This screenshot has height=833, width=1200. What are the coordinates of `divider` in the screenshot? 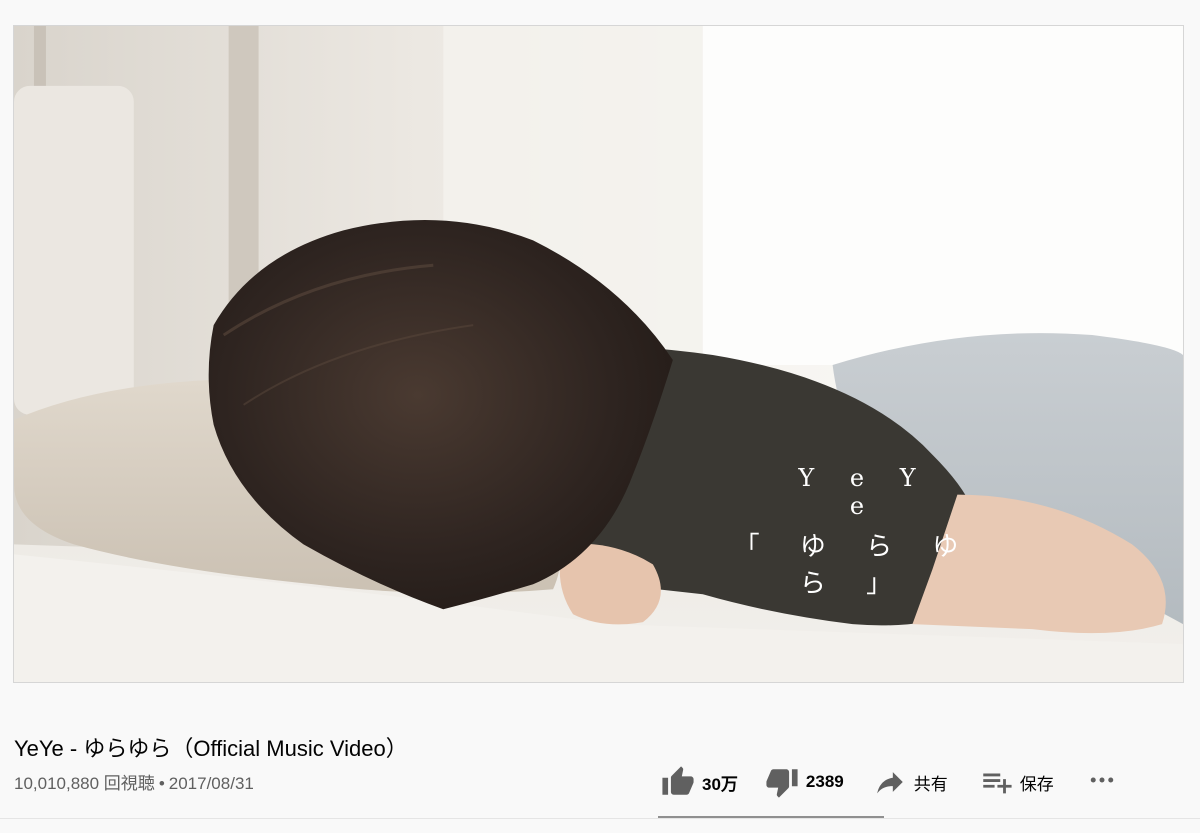 It's located at (600, 818).